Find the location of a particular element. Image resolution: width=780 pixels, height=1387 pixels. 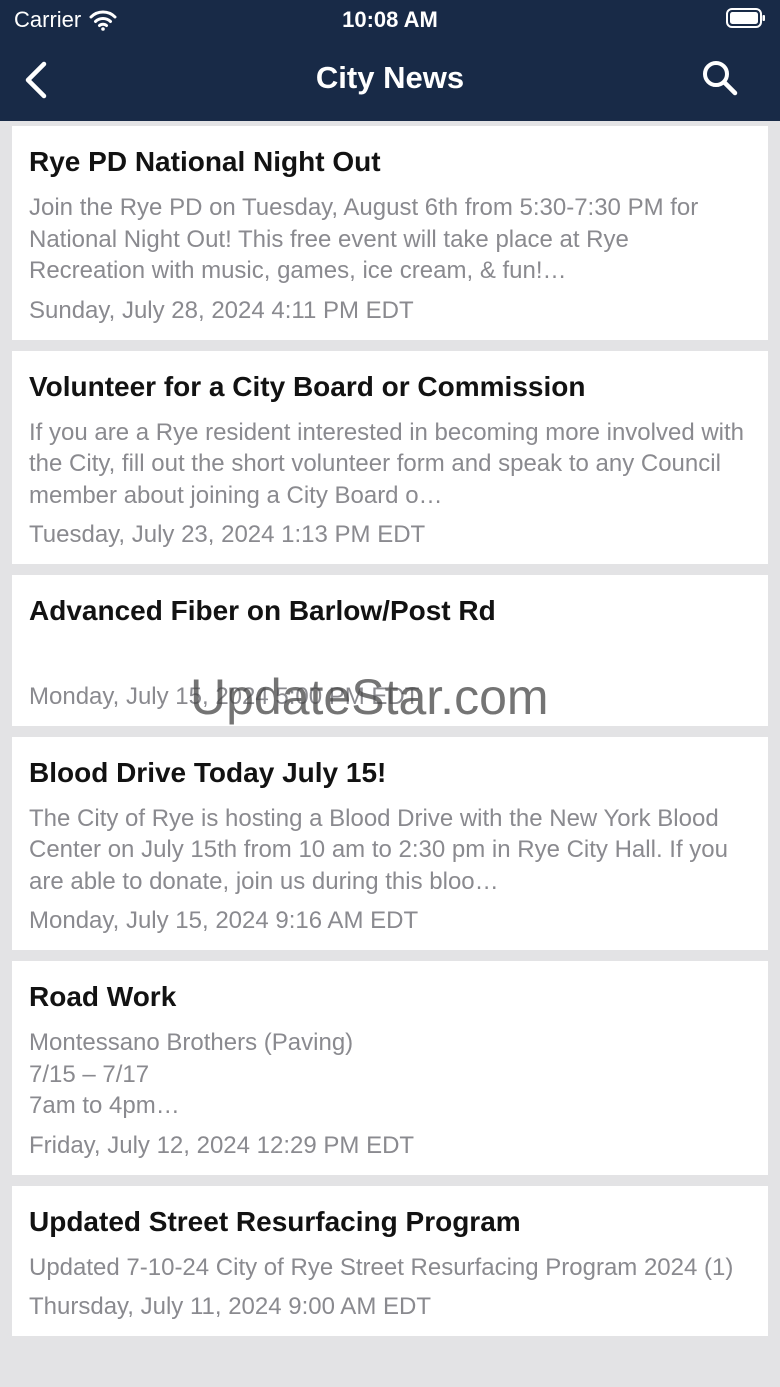

news-item-date: Monday, July 15, 2024 5:00 PM EDT is located at coordinates (224, 696).